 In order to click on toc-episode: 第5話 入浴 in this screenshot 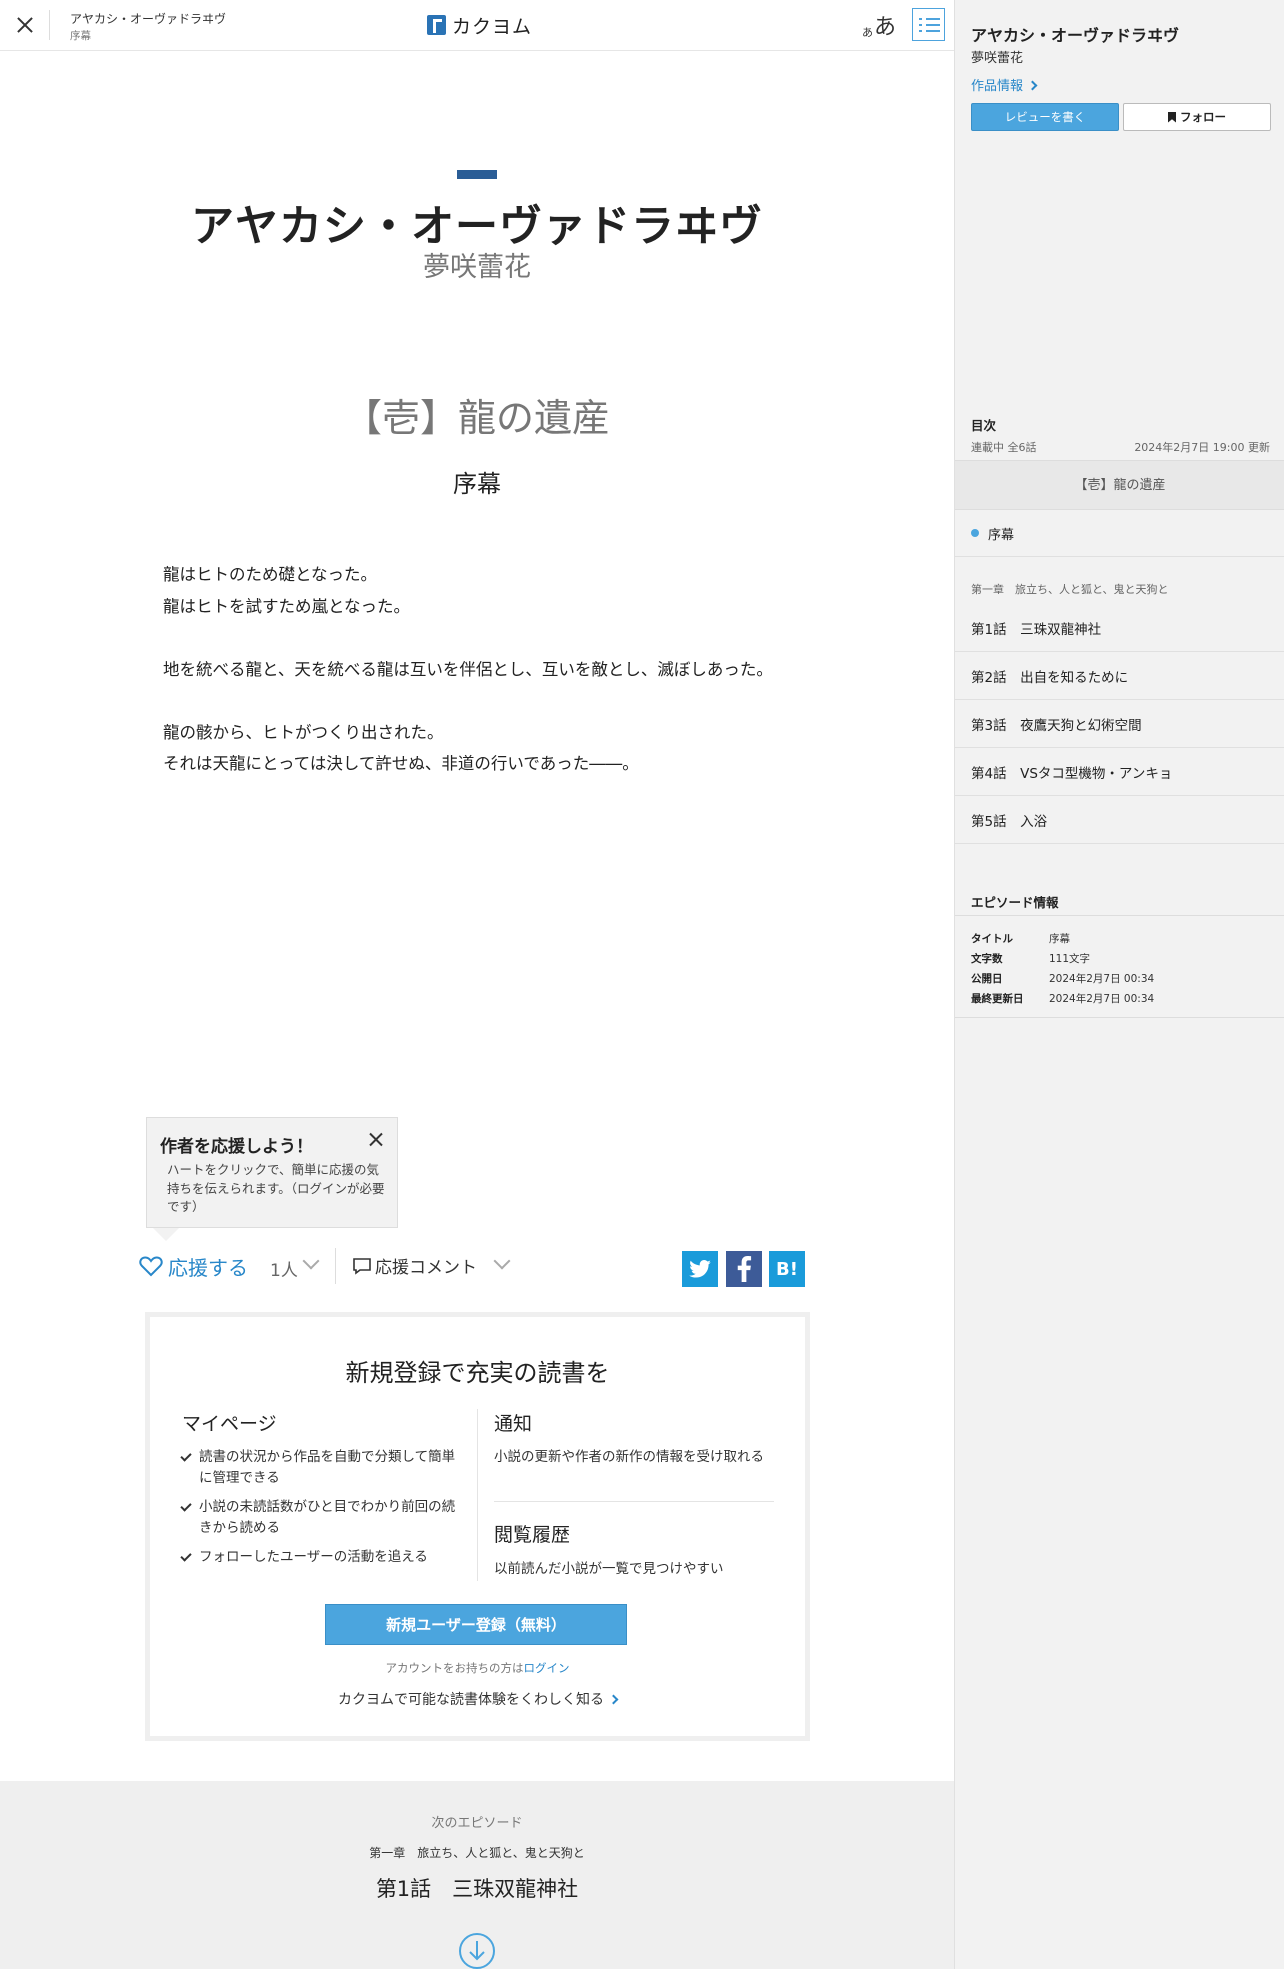, I will do `click(1119, 820)`.